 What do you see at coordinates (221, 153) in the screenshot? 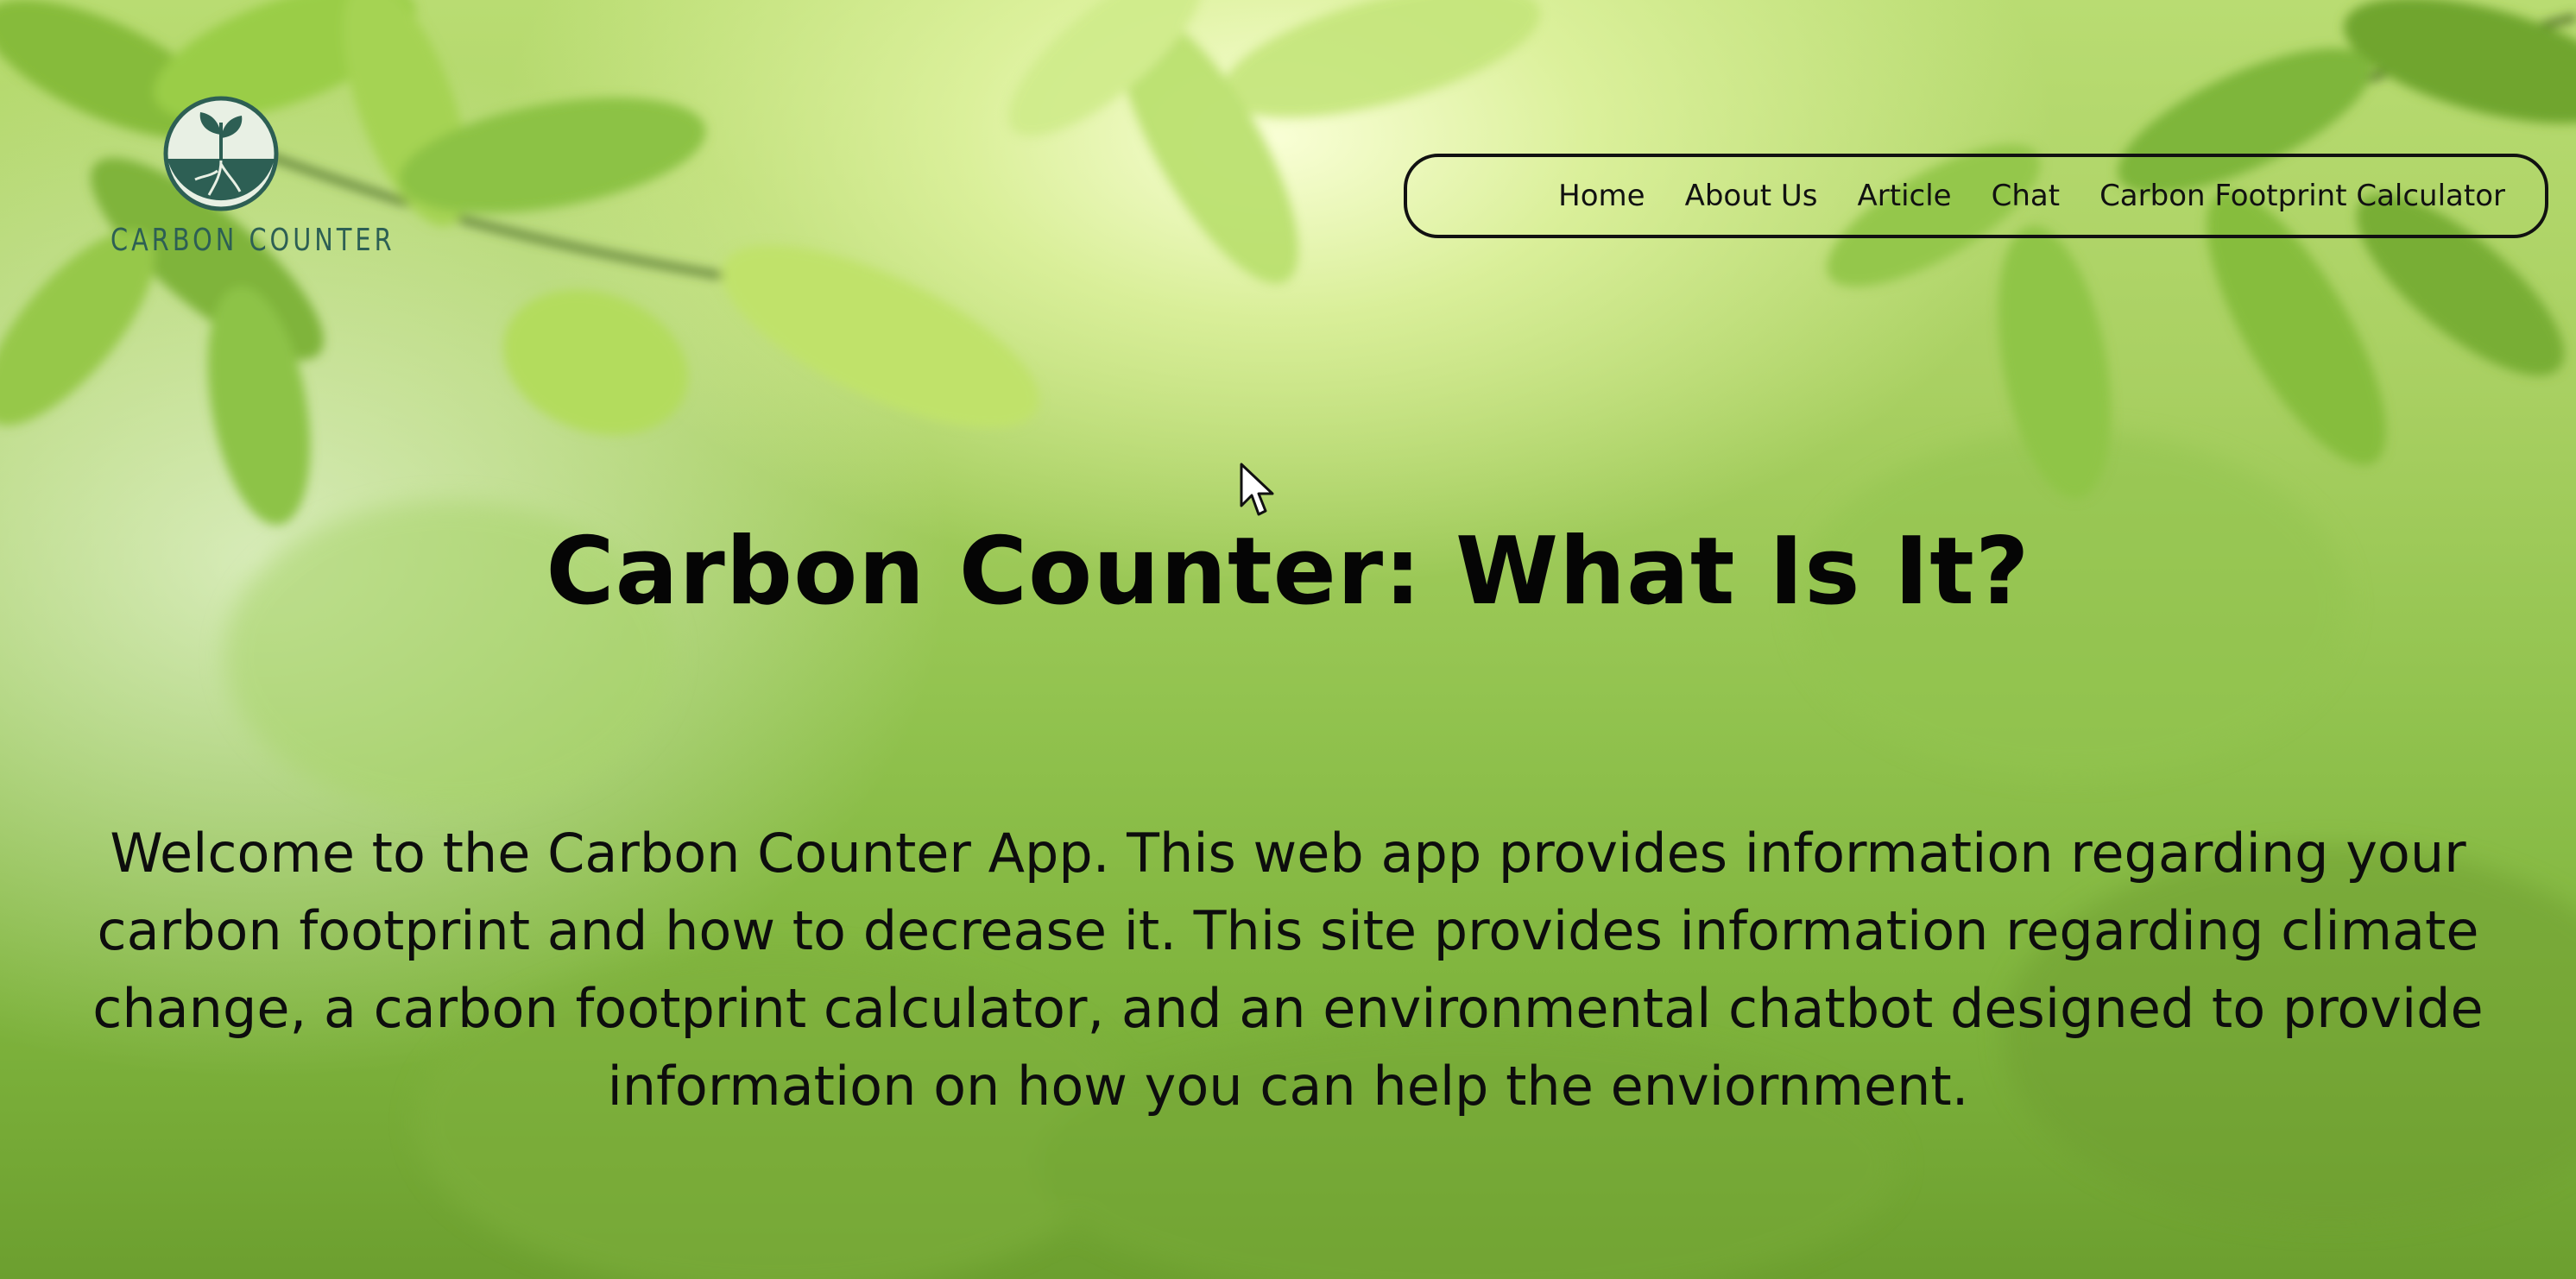
I see `sprout-roots-icon` at bounding box center [221, 153].